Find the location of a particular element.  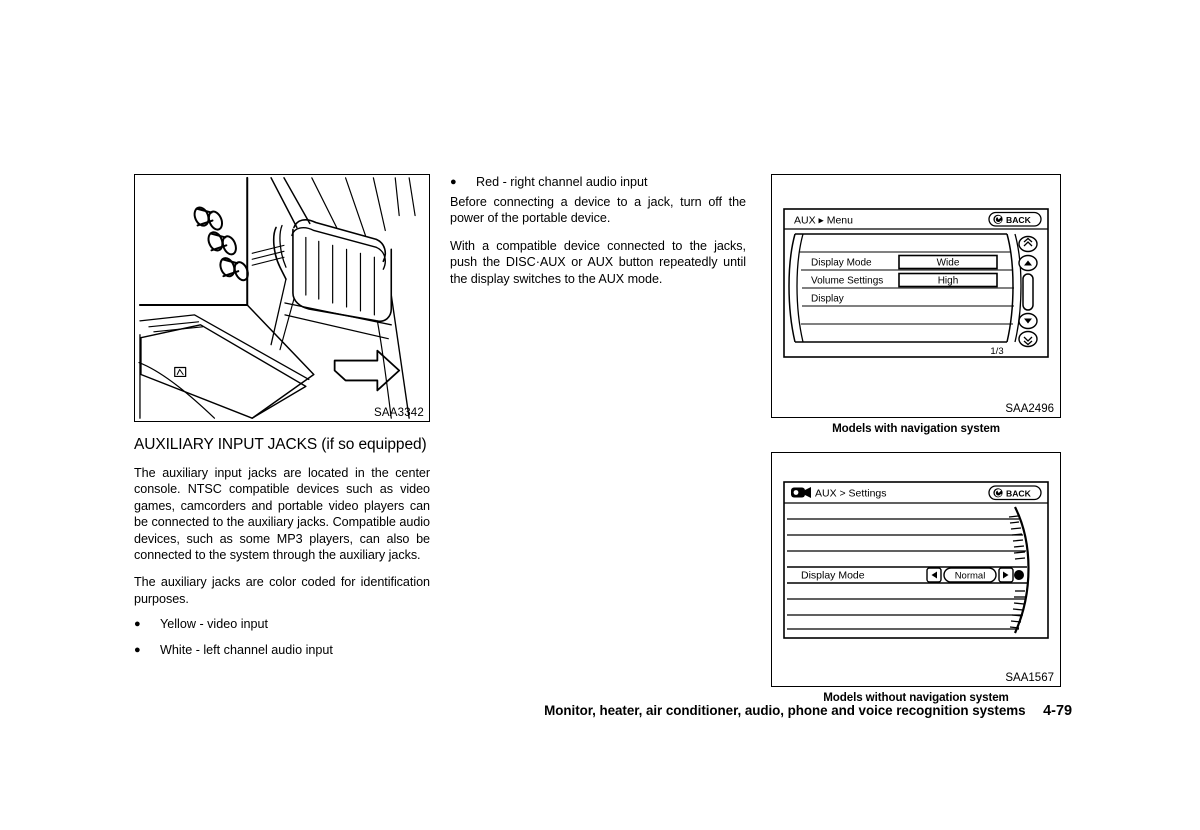

nonav-title-text: AUX > Settings is located at coordinates (851, 494).